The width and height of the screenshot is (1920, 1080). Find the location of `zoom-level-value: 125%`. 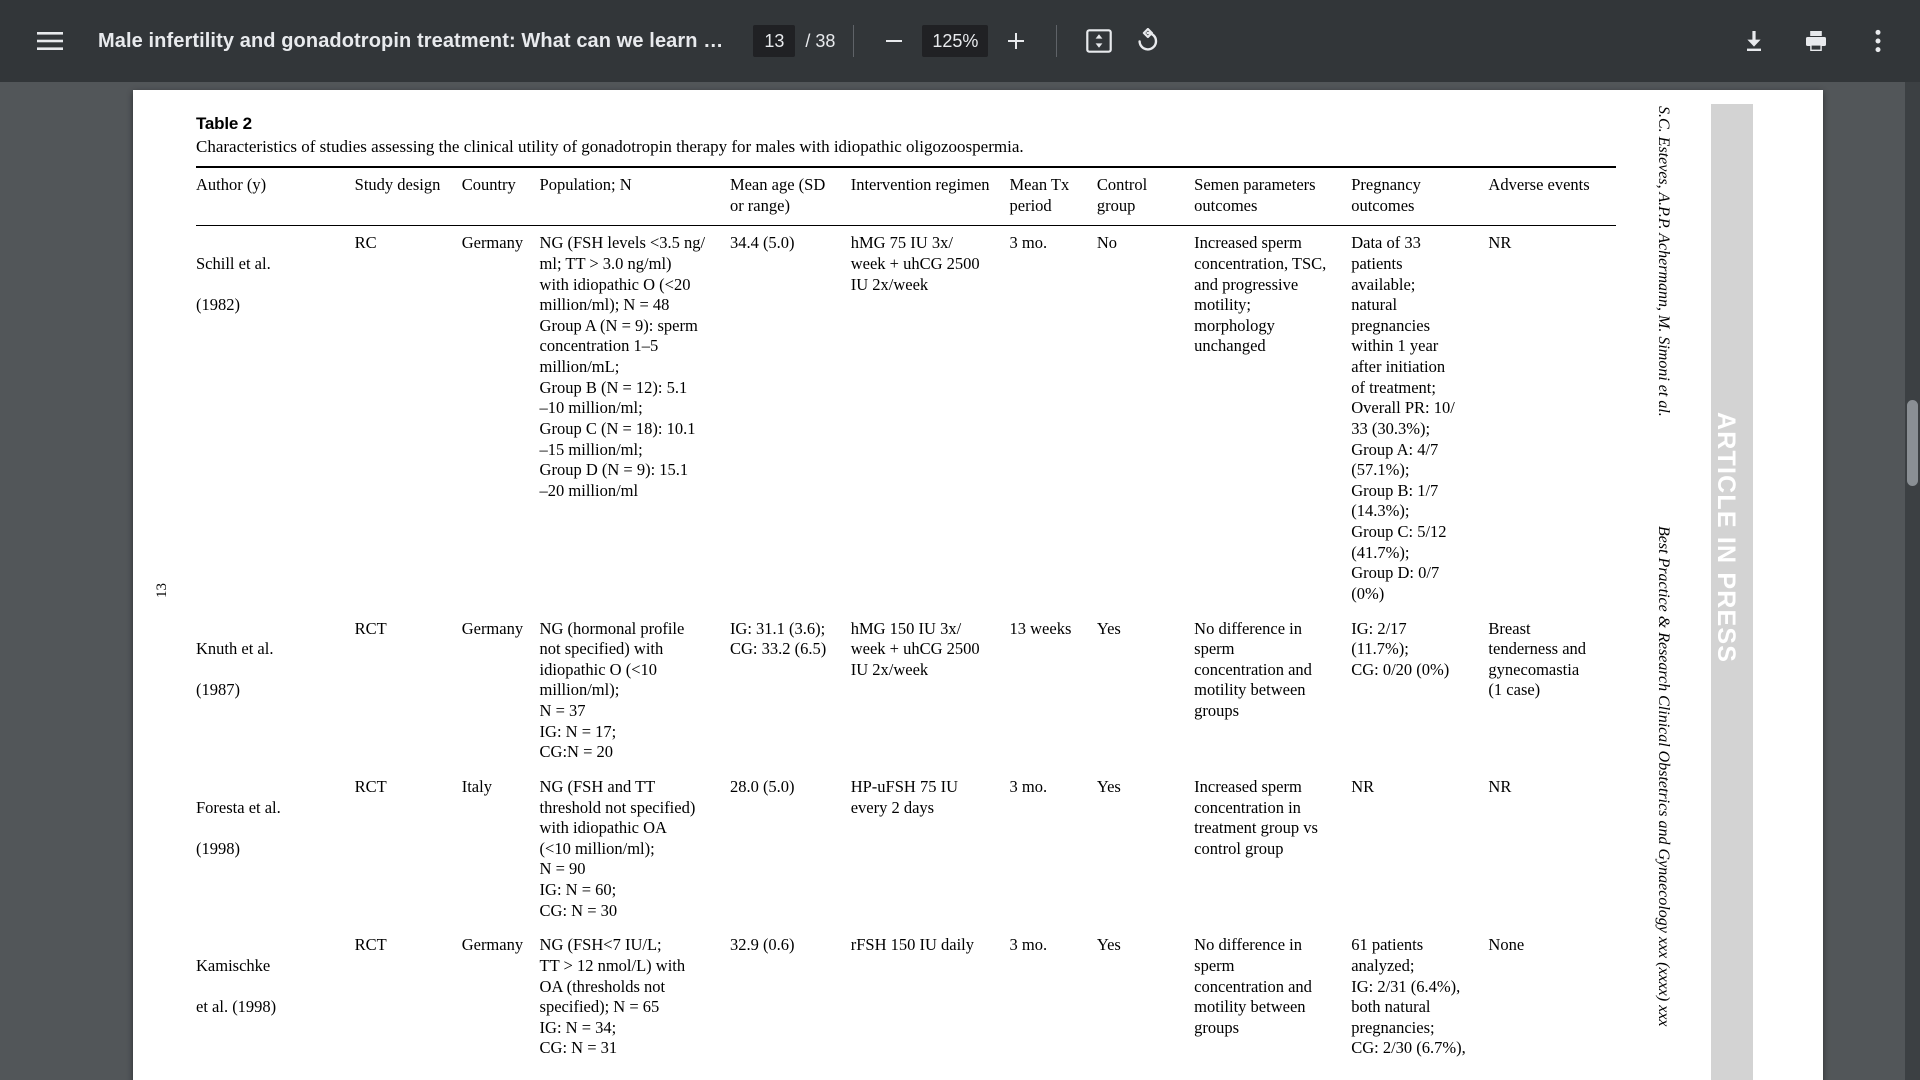

zoom-level-value: 125% is located at coordinates (955, 41).